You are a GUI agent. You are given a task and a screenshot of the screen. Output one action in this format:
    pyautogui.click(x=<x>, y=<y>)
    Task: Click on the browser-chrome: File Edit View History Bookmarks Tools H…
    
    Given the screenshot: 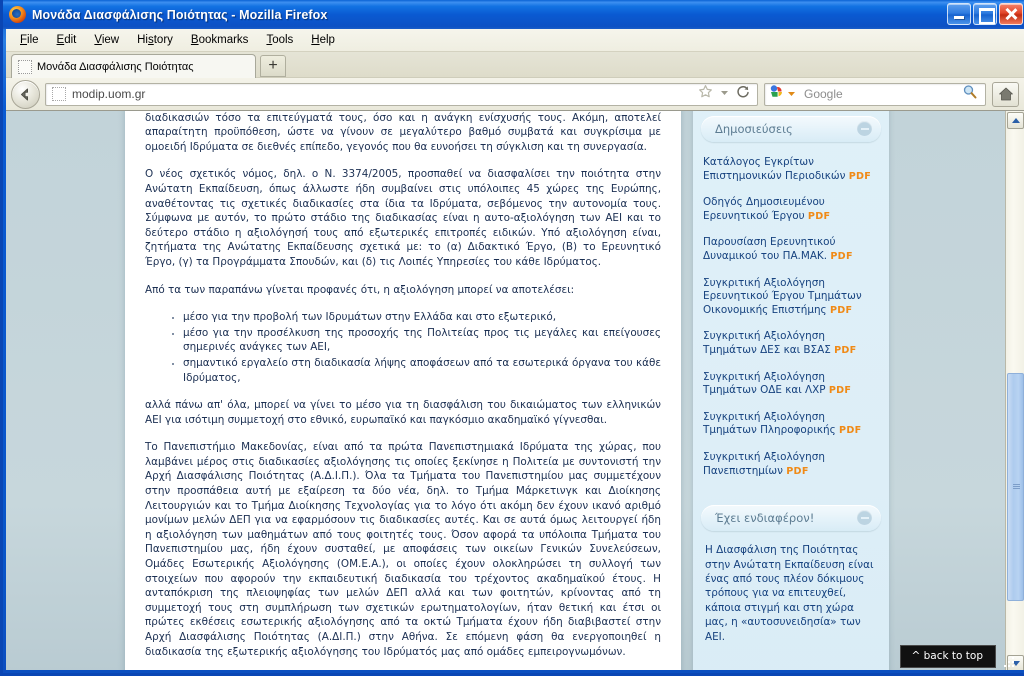 What is the action you would take?
    pyautogui.click(x=515, y=70)
    